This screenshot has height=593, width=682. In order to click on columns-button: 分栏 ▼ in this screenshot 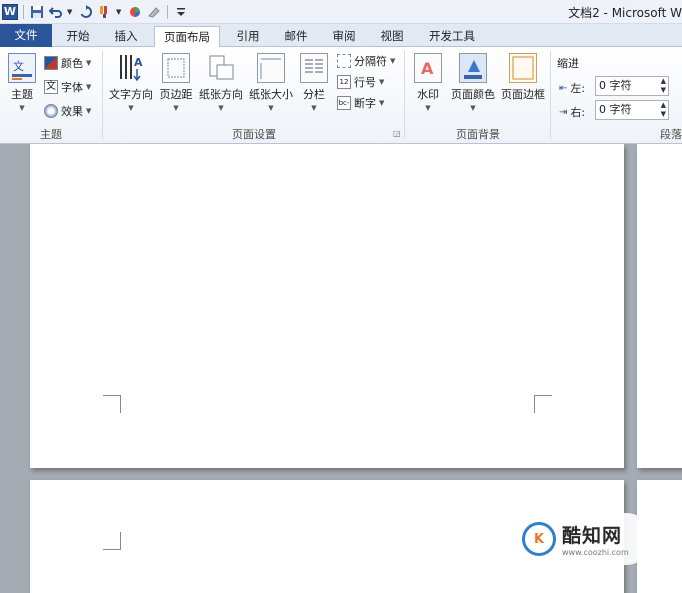, I will do `click(314, 82)`.